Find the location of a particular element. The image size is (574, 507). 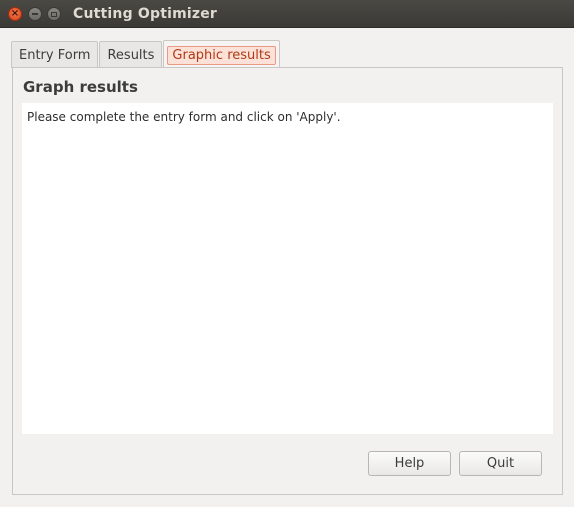

maximize-window-button is located at coordinates (54, 14).